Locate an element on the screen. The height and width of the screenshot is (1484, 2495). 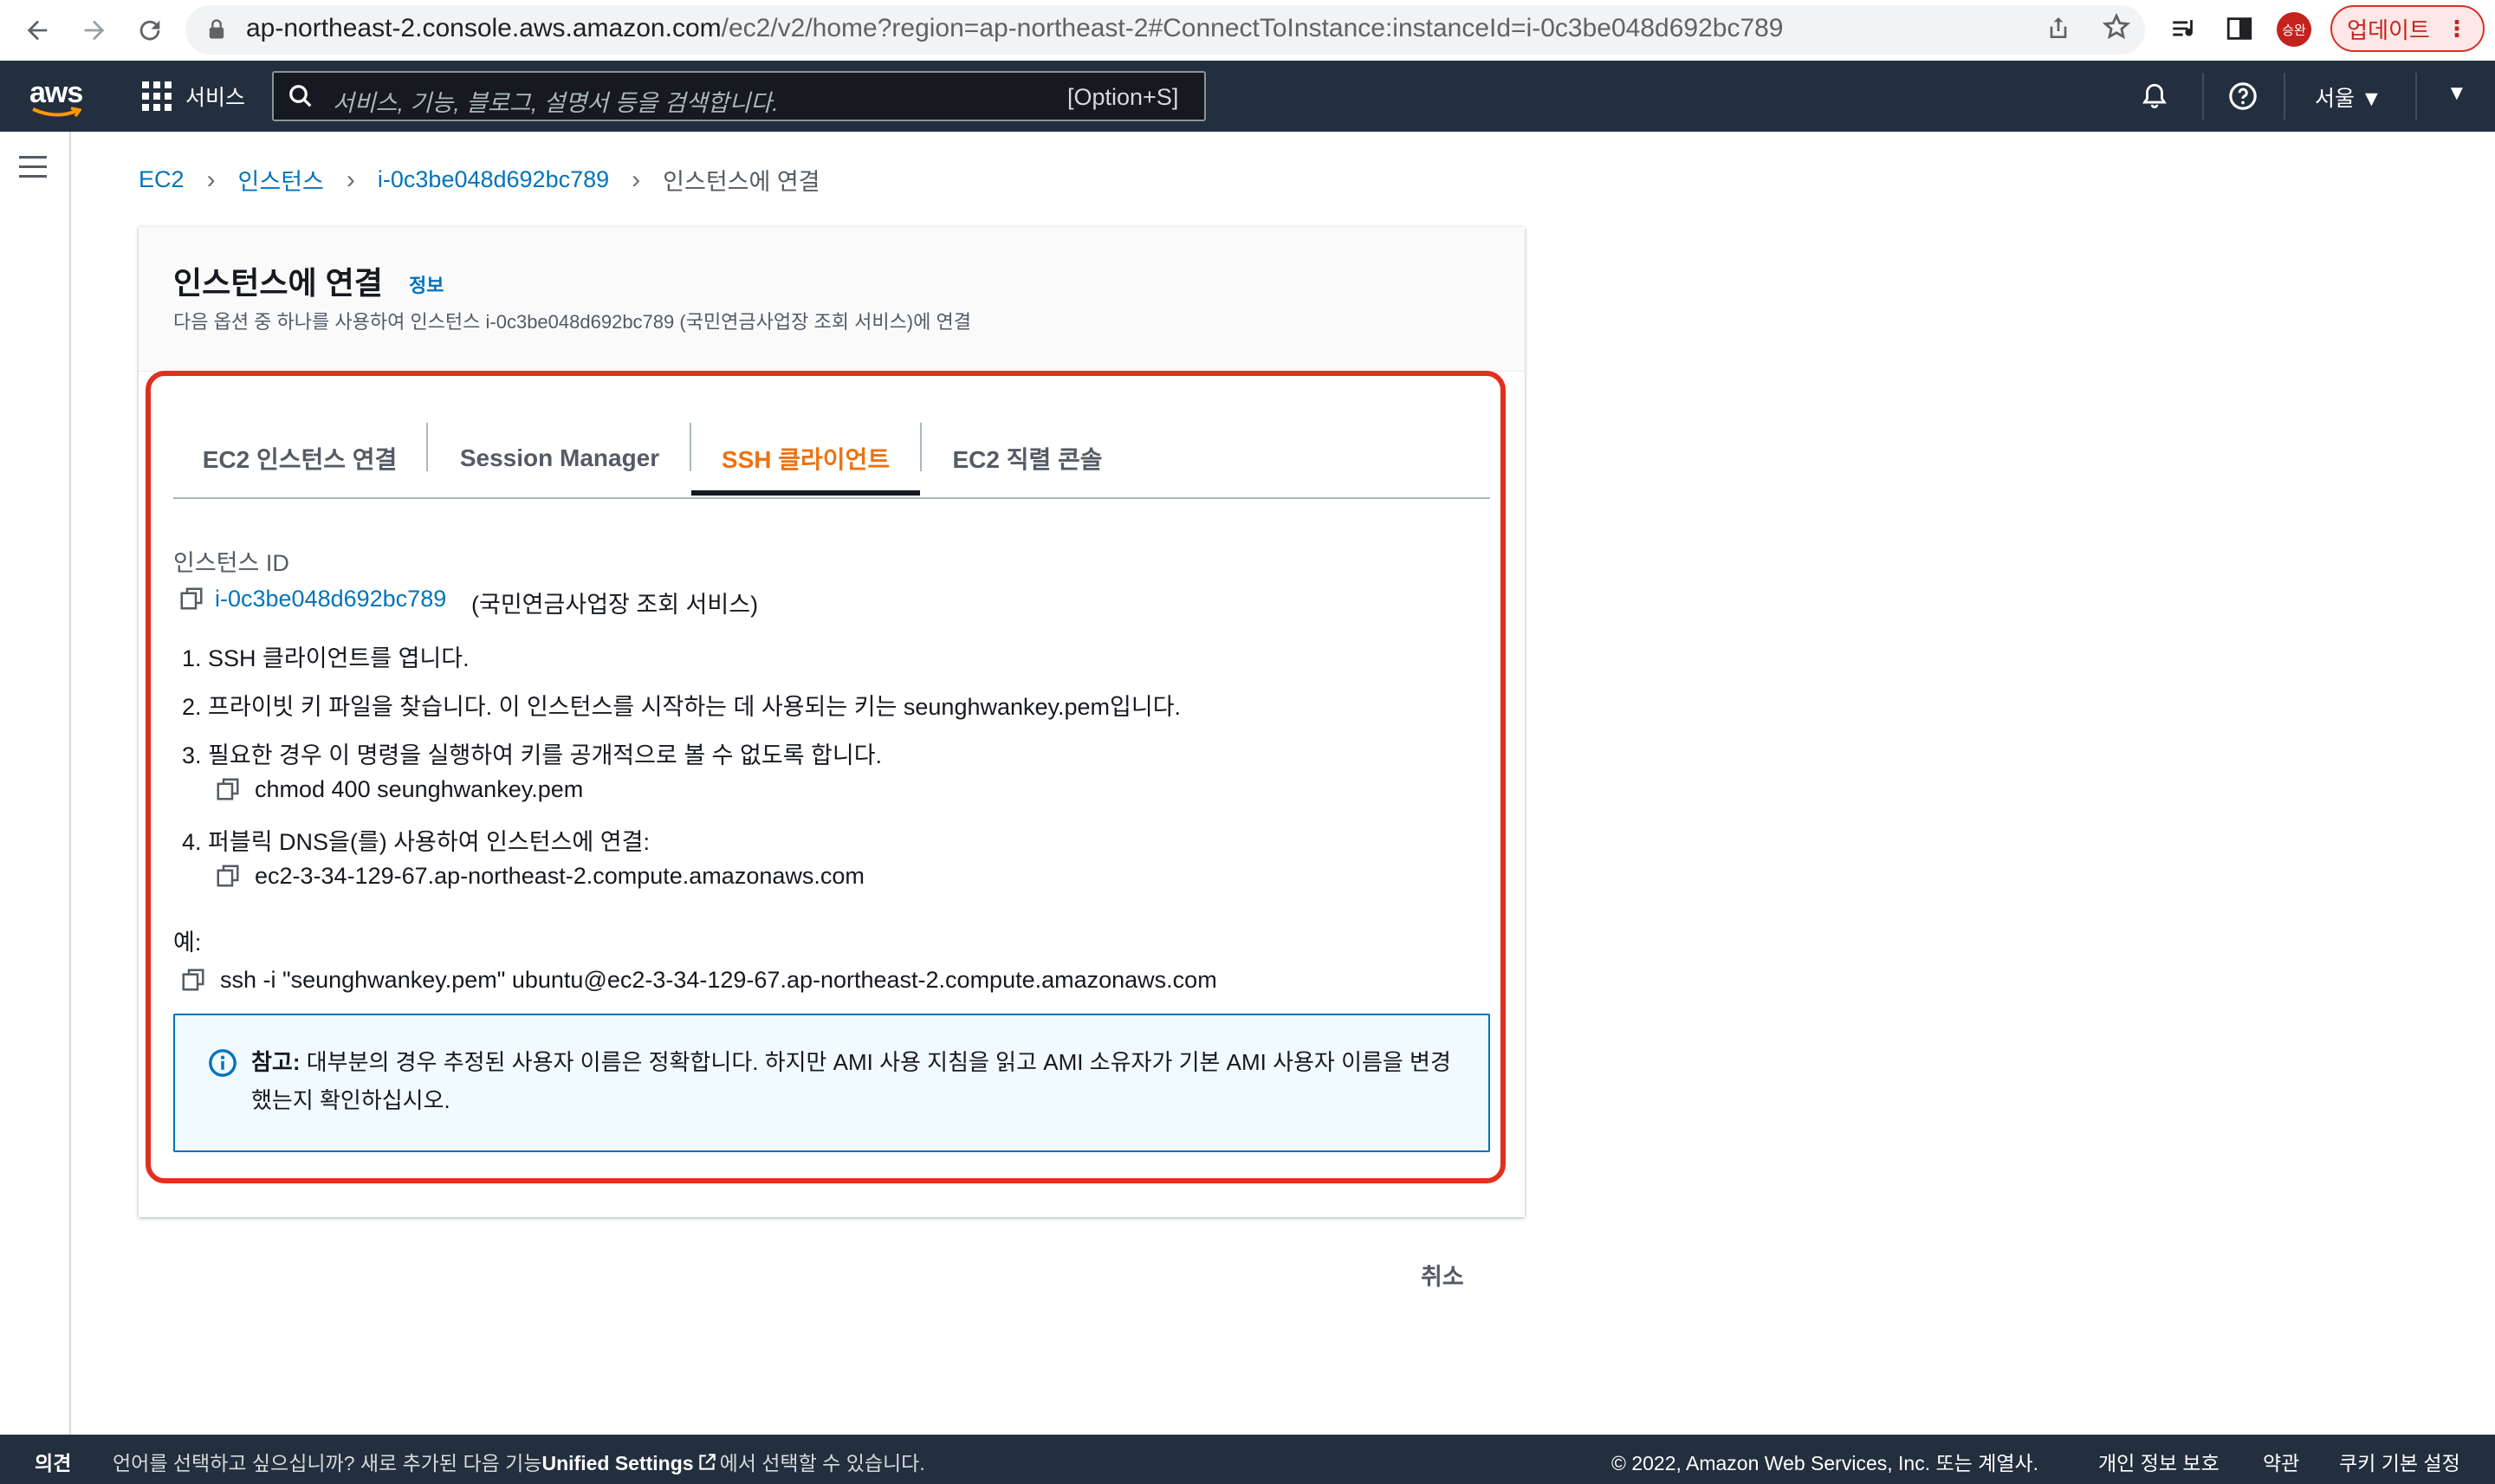
bookmark-star-icon is located at coordinates (2116, 29).